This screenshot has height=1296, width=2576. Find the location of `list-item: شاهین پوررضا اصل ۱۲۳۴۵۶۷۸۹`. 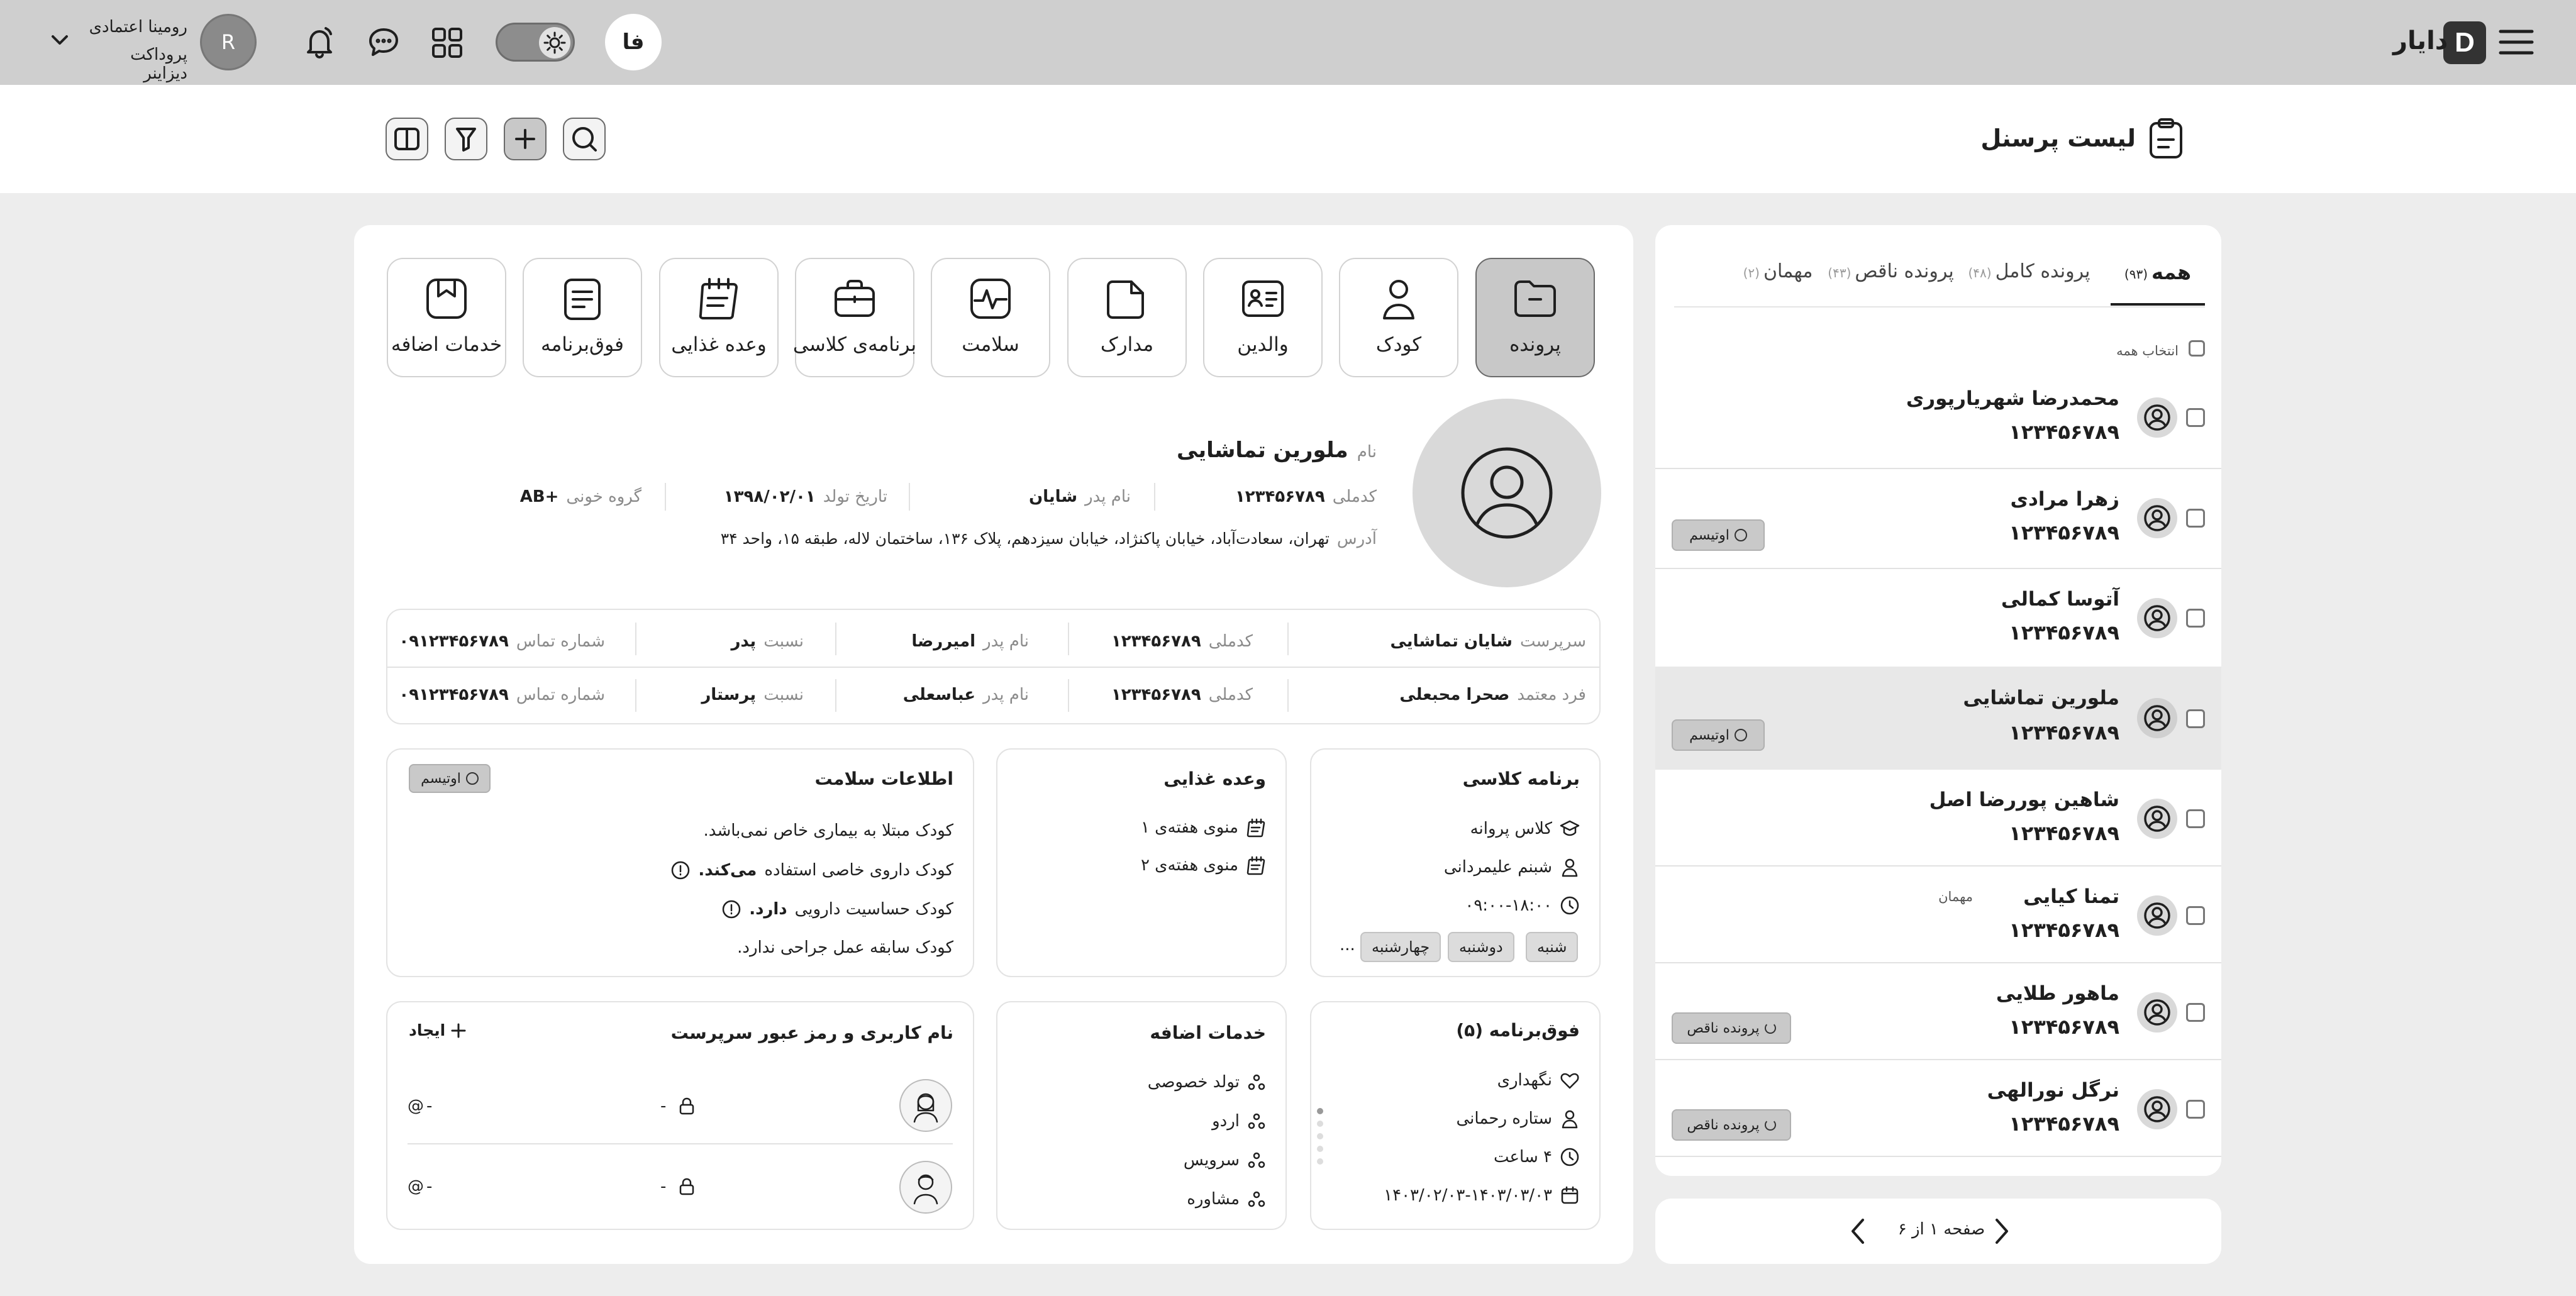

list-item: شاهین پوررضا اصل ۱۲۳۴۵۶۷۸۹ is located at coordinates (1938, 818).